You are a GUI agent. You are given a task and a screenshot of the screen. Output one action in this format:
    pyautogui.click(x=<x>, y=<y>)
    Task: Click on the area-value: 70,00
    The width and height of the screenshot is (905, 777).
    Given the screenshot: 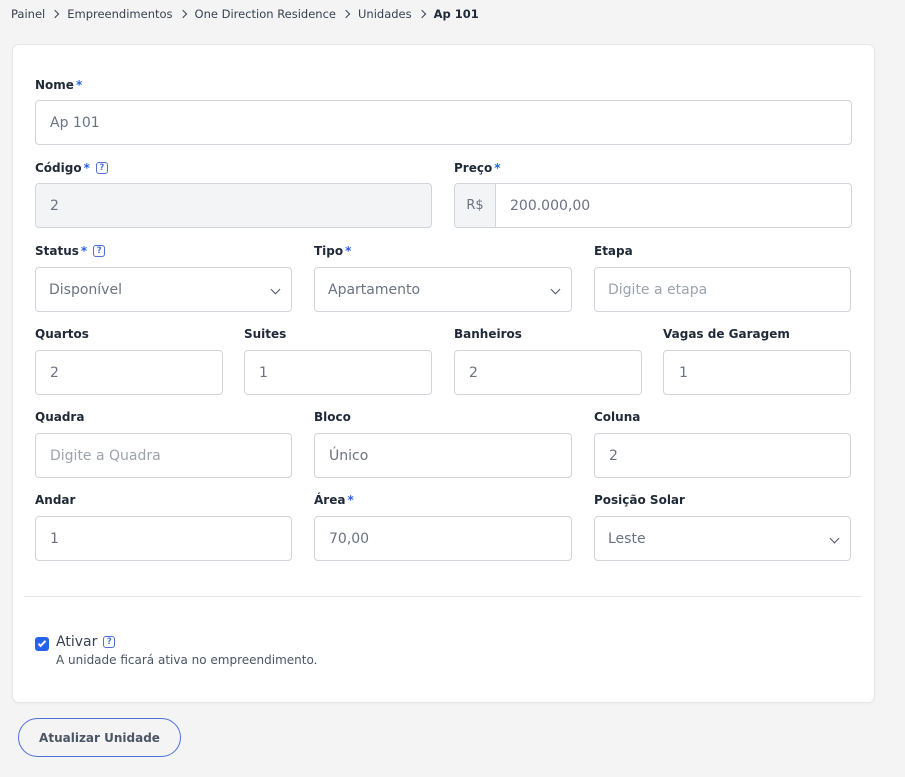 What is the action you would take?
    pyautogui.click(x=349, y=538)
    